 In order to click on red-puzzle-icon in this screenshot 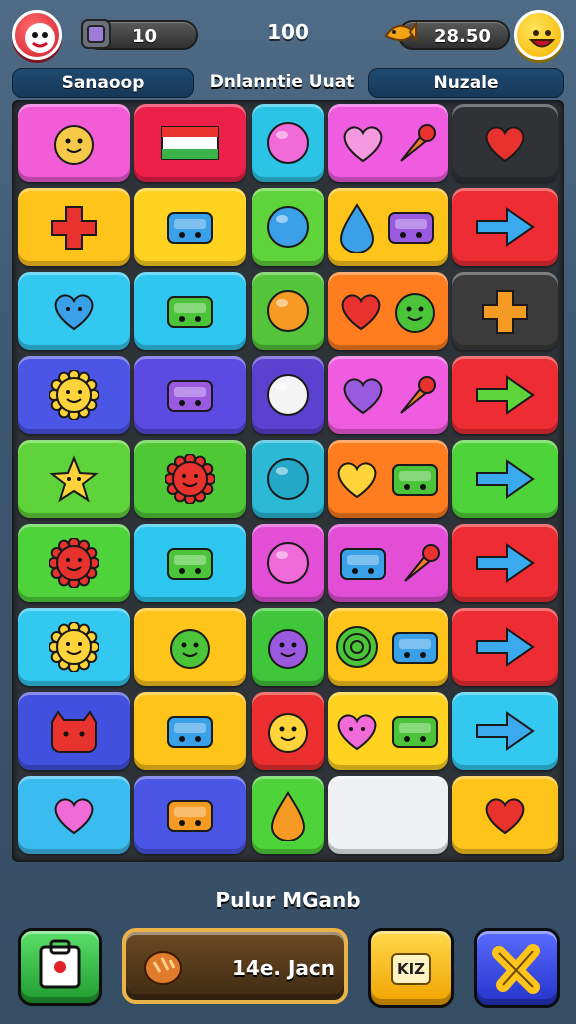, I will do `click(74, 227)`.